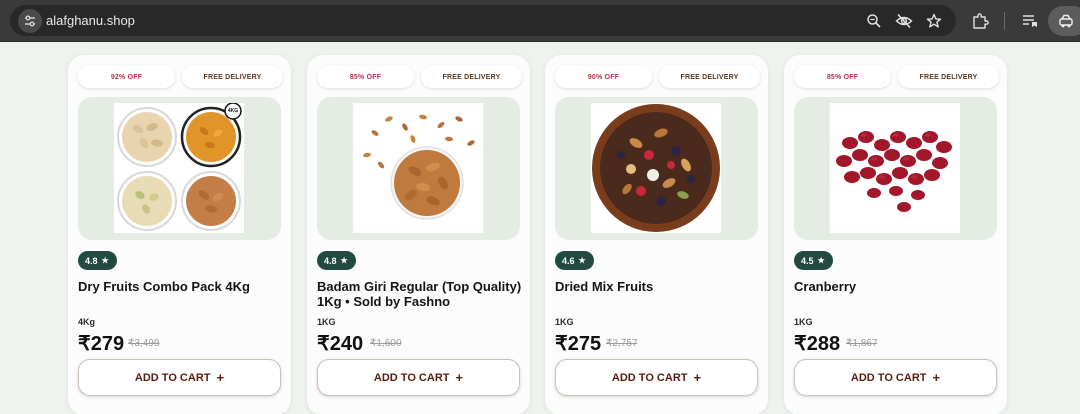 The width and height of the screenshot is (1080, 414). What do you see at coordinates (980, 21) in the screenshot?
I see `puzzle-icon` at bounding box center [980, 21].